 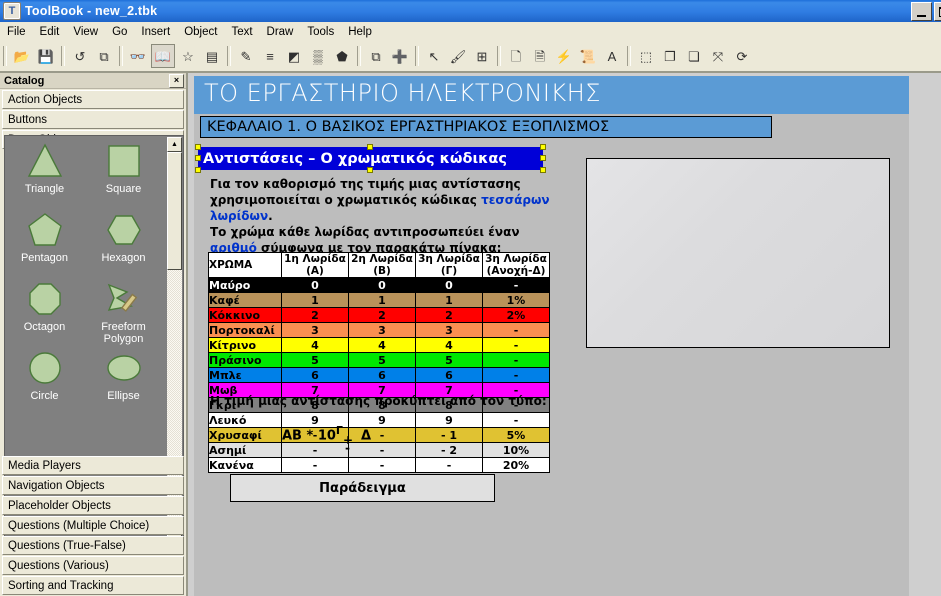 I want to click on catalog-shape-label: Hexagon, so click(x=123, y=258).